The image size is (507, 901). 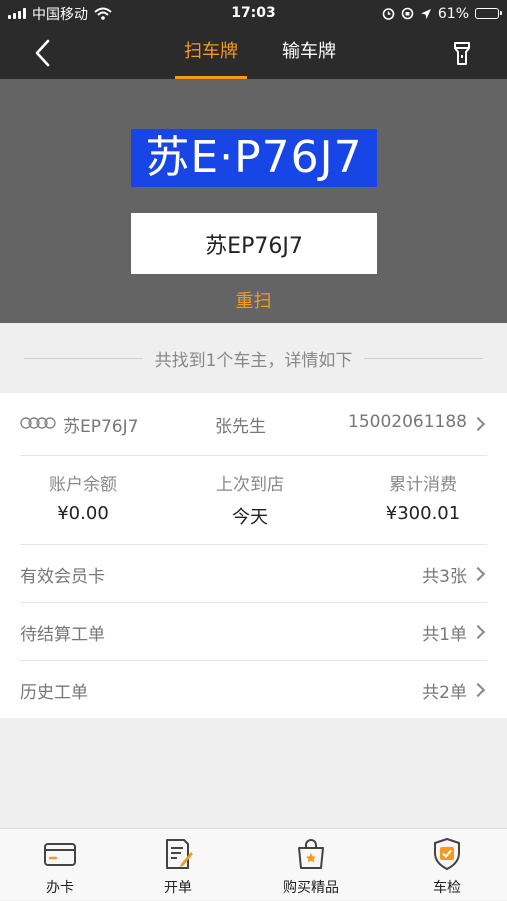 What do you see at coordinates (250, 499) in the screenshot?
I see `stat-last-visit: 上次到店 今天` at bounding box center [250, 499].